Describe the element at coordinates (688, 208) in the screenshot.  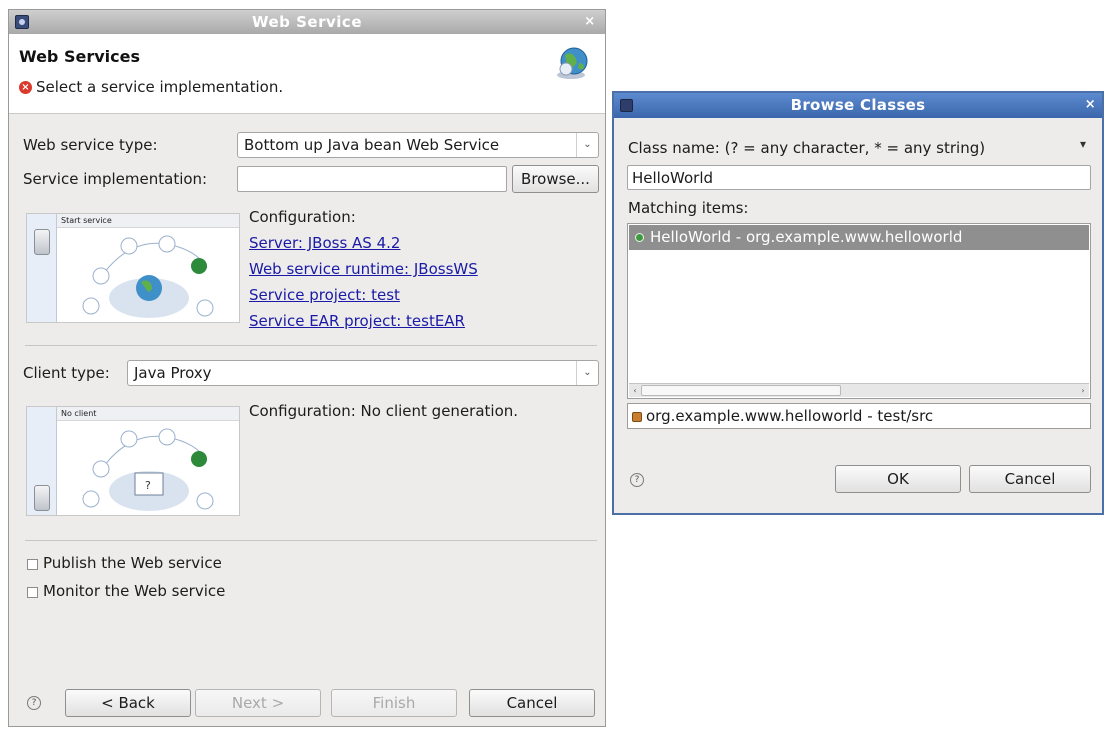
I see `matching-items-label: Matching items:` at that location.